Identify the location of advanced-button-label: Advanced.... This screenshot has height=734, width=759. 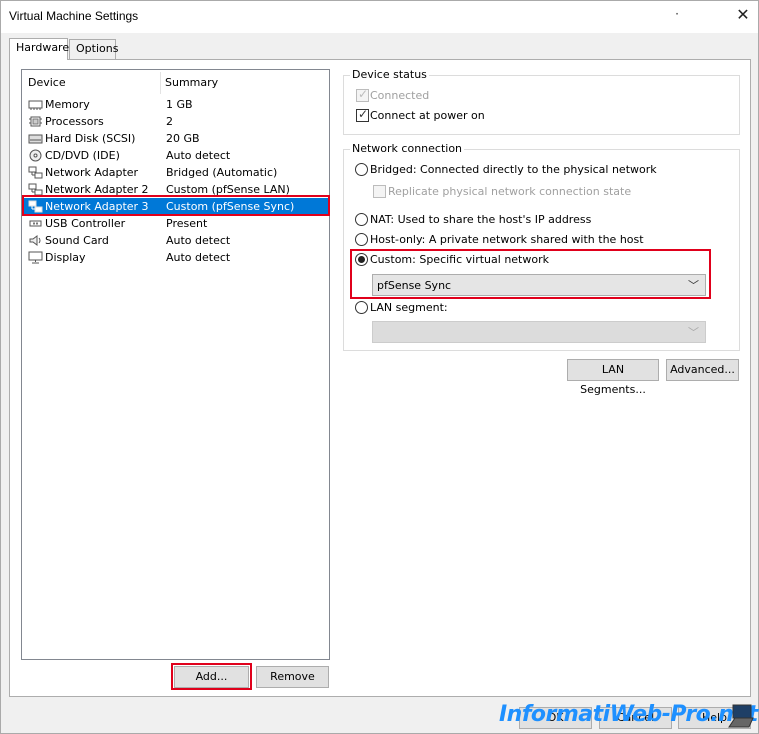
(702, 369).